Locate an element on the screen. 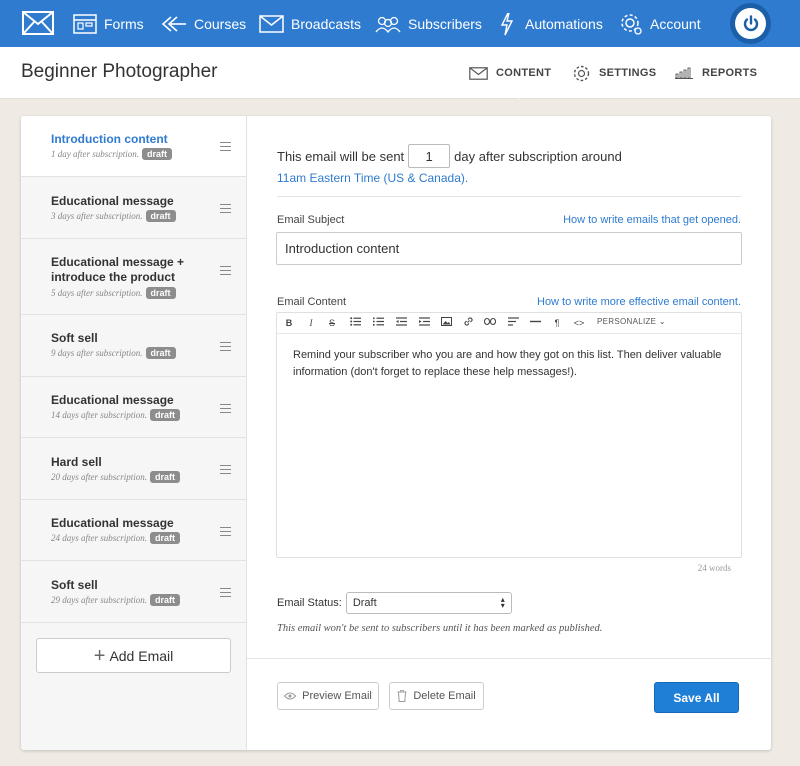  nav-courses-label: Courses is located at coordinates (220, 23).